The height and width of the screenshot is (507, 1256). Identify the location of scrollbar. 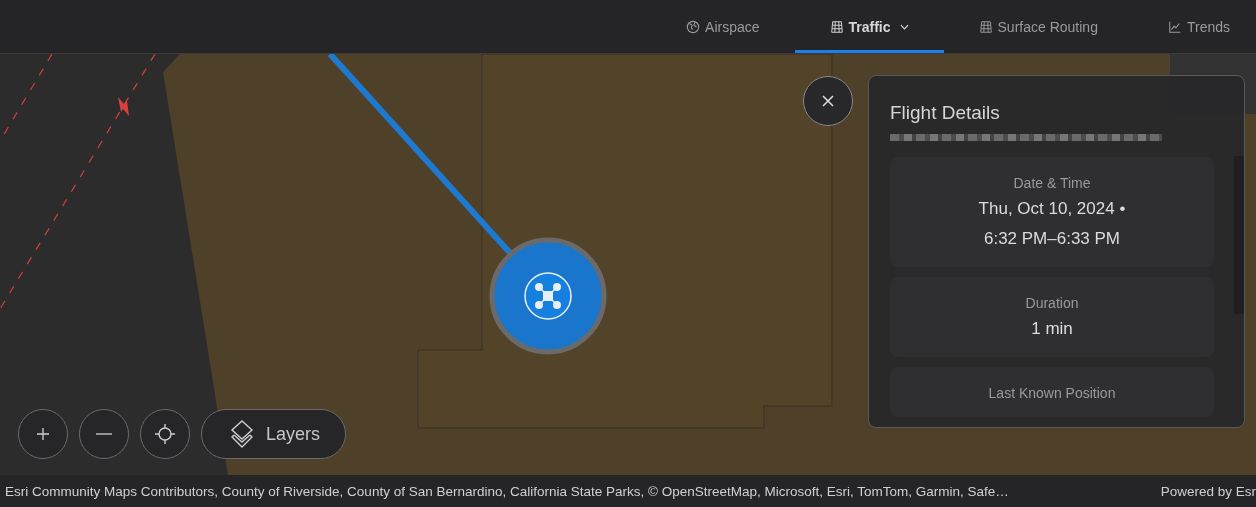
(1239, 235).